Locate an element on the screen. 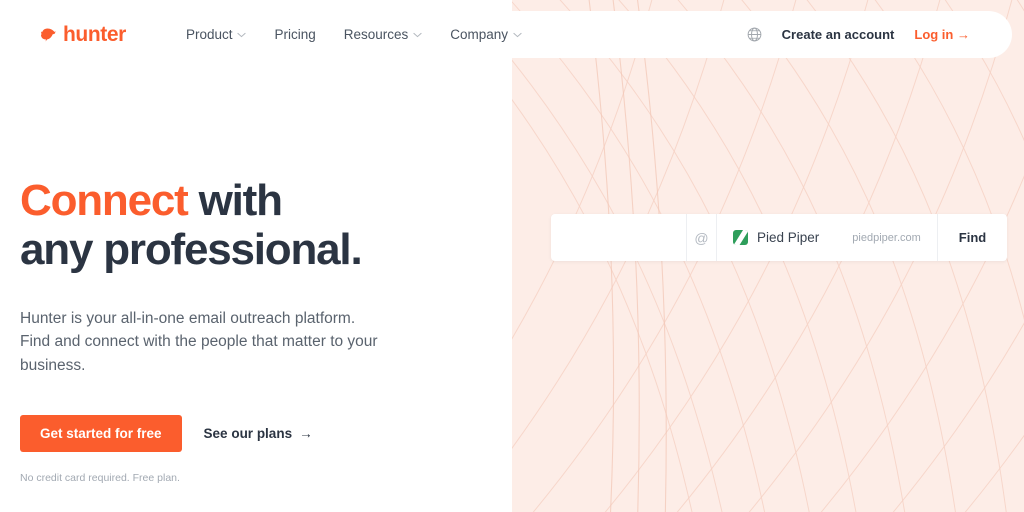 Image resolution: width=1024 pixels, height=512 pixels. create-account-link: Create an account is located at coordinates (838, 34).